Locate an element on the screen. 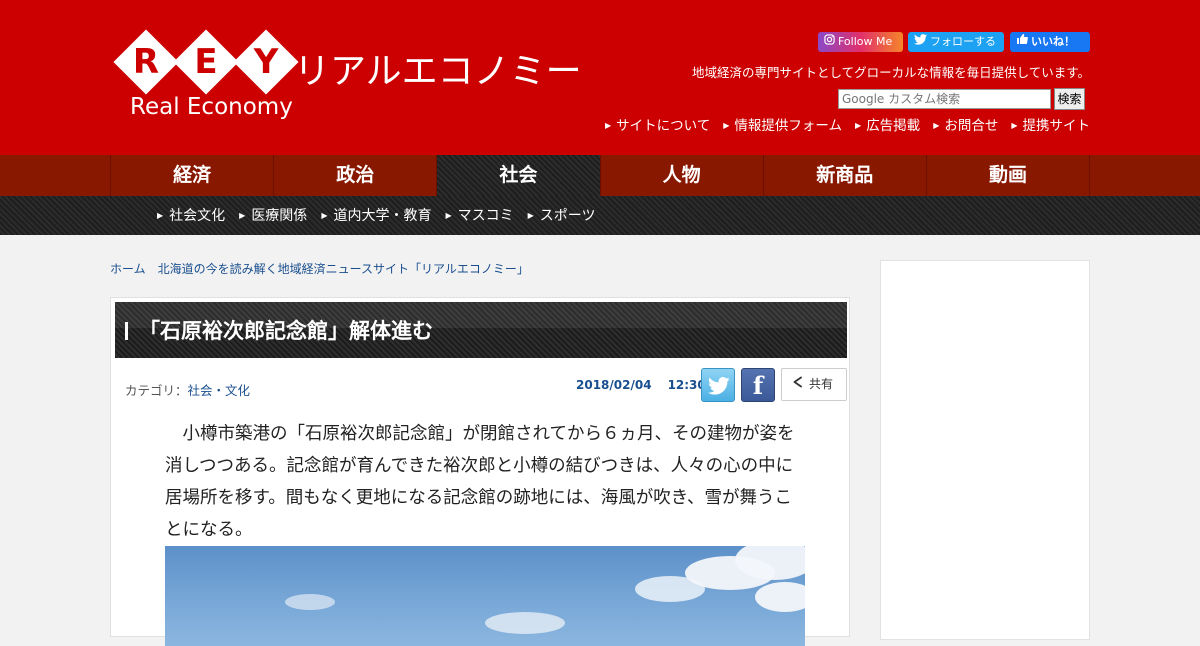  search-button: 検索 is located at coordinates (1069, 99).